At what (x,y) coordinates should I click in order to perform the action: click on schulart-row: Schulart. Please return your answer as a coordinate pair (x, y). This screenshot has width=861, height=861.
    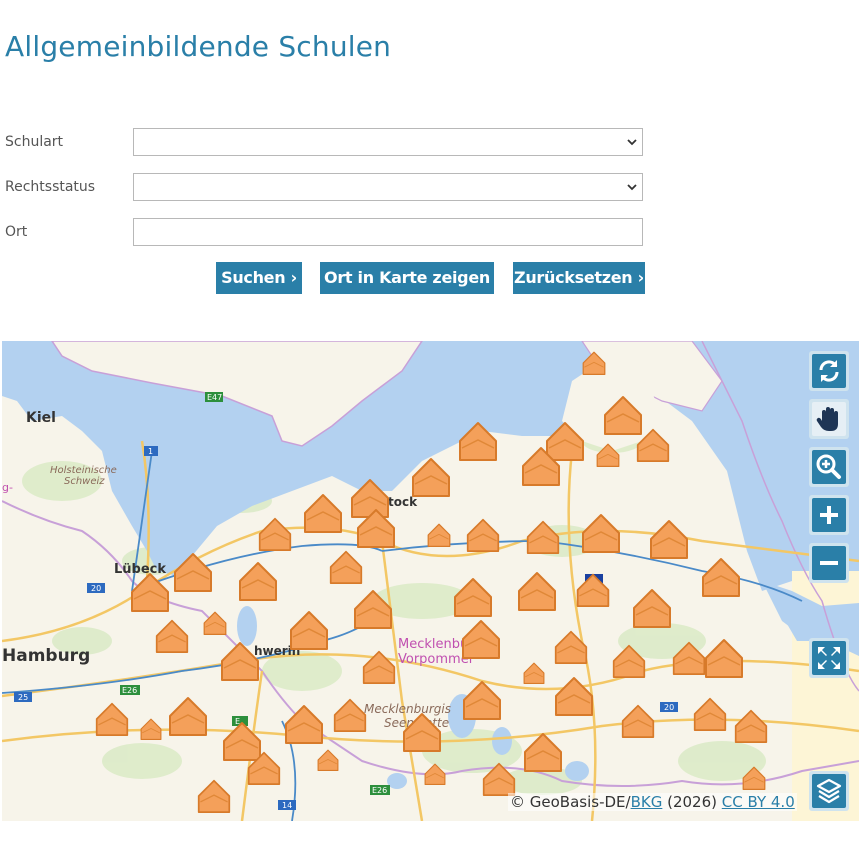
    Looking at the image, I should click on (325, 143).